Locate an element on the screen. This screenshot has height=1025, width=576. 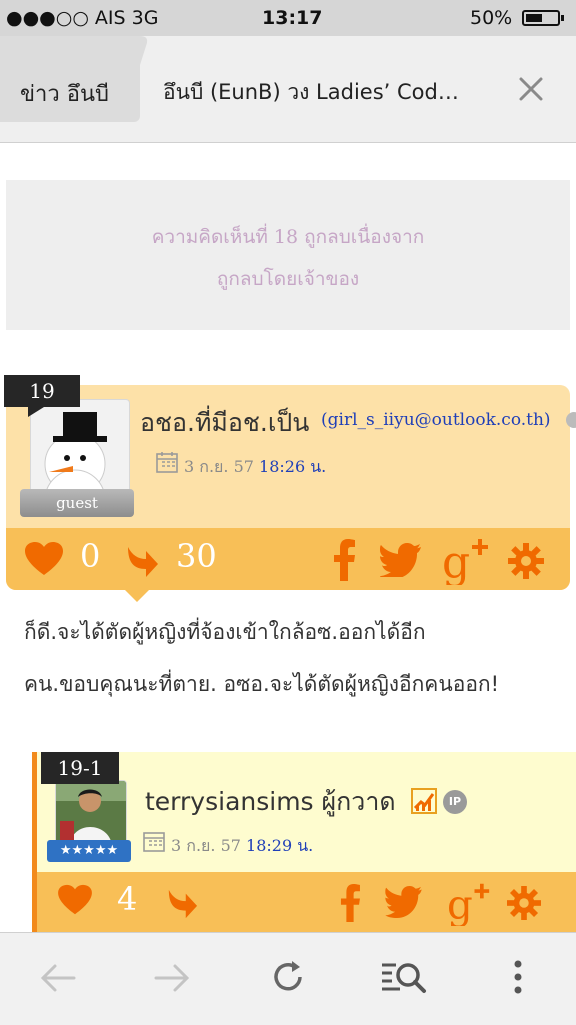
find-in-page-icon is located at coordinates (404, 977).